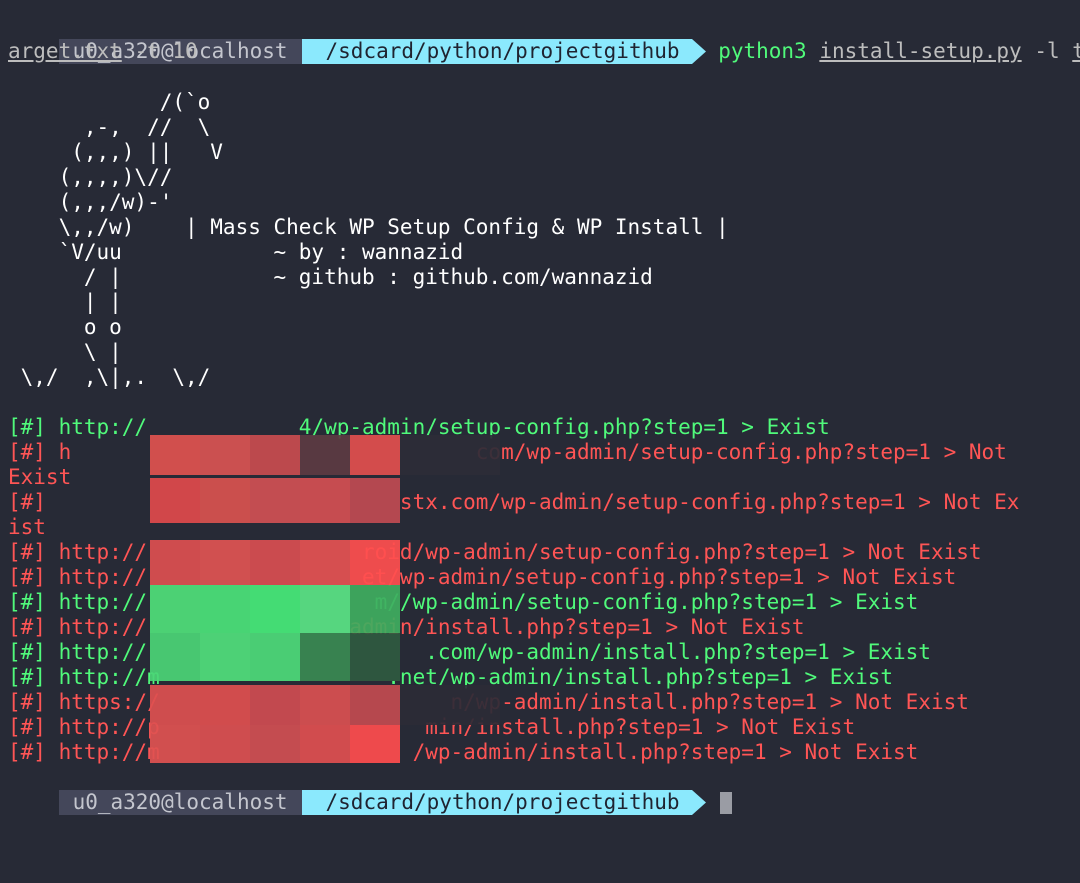  I want to click on banner-line: ,-, // \, so click(109, 127).